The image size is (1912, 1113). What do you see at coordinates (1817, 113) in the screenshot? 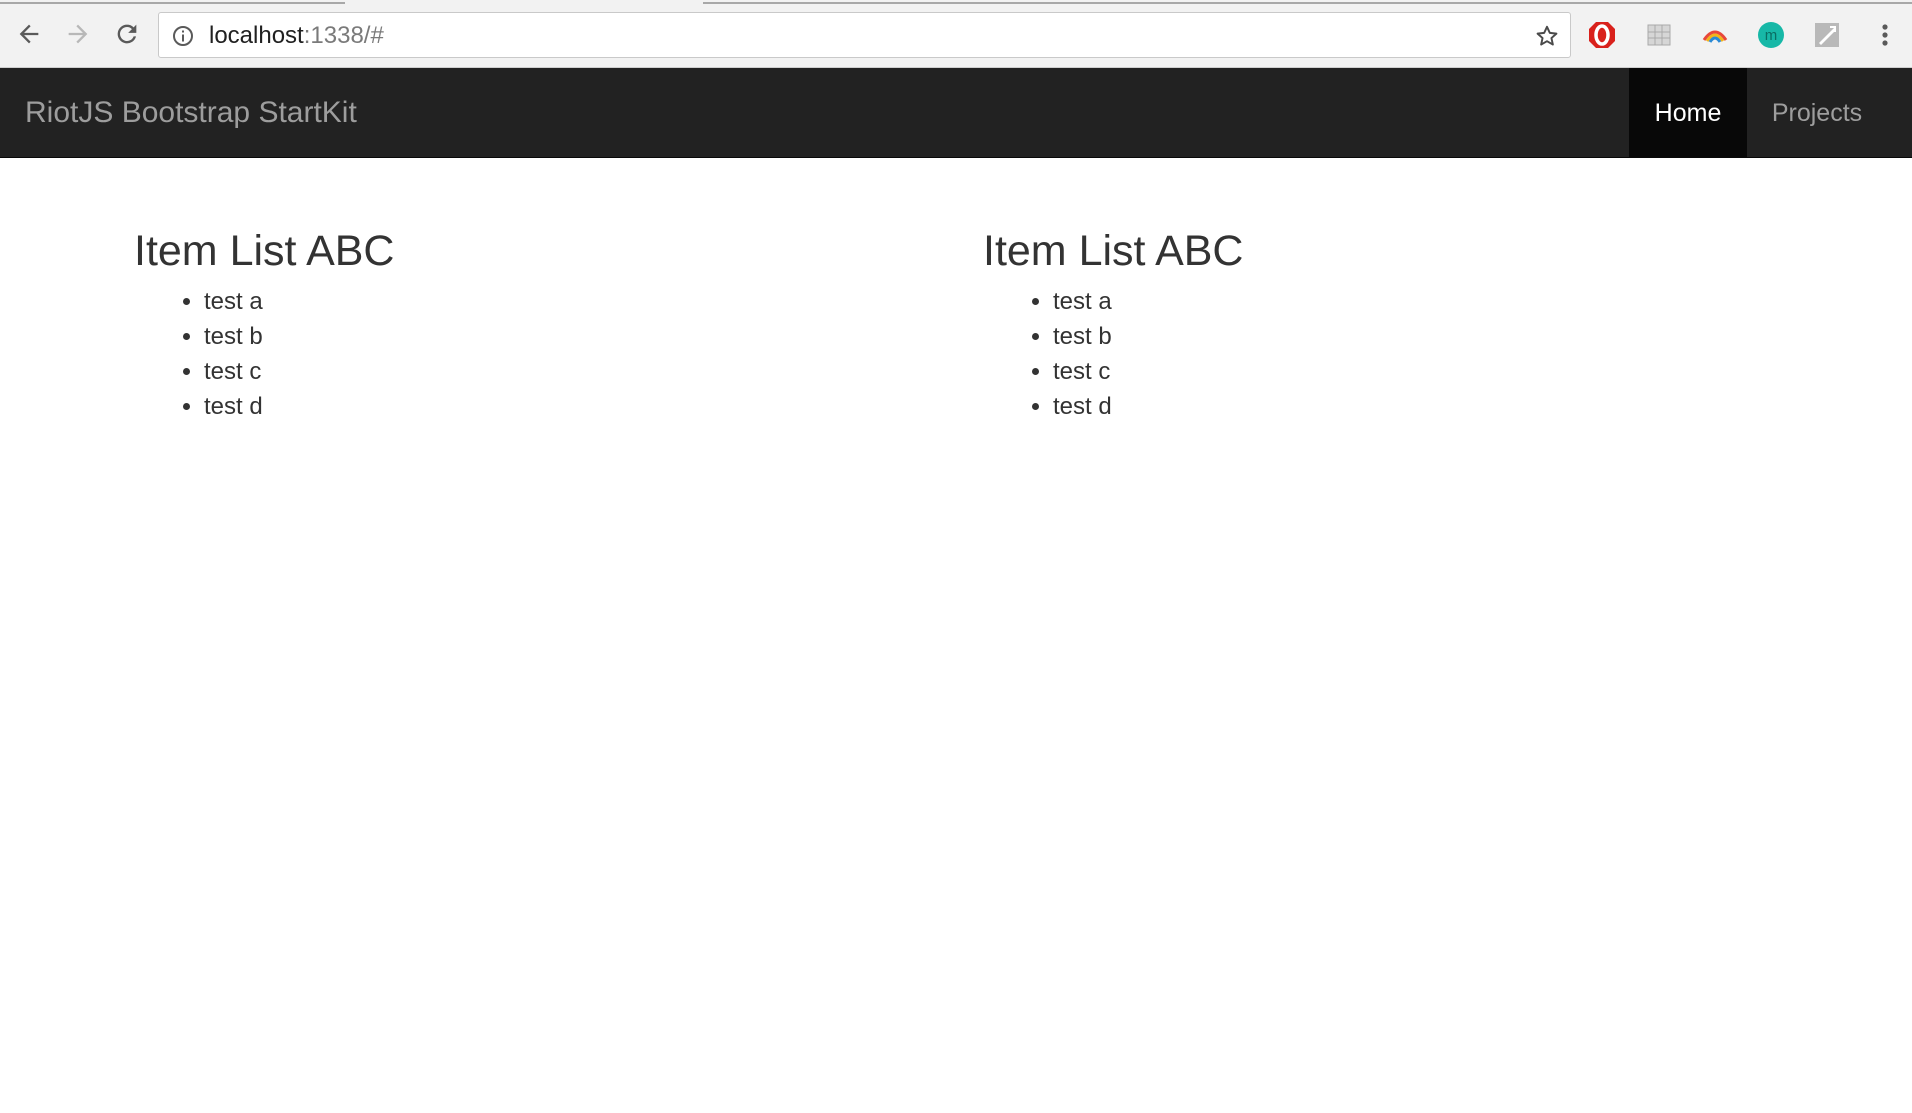
I see `nav-item-projects: Projects` at bounding box center [1817, 113].